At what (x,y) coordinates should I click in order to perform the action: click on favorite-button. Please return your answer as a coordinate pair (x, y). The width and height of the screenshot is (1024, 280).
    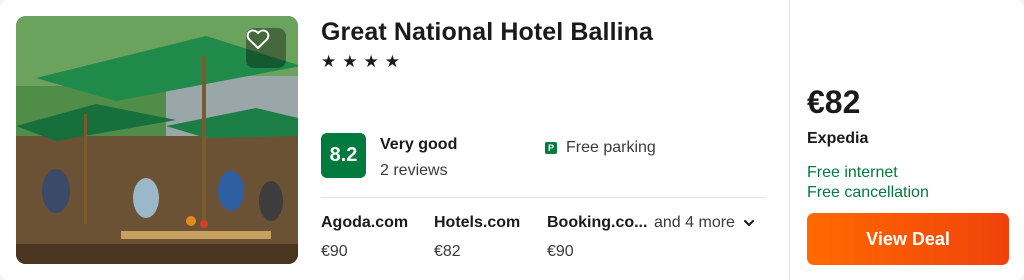
    Looking at the image, I should click on (266, 48).